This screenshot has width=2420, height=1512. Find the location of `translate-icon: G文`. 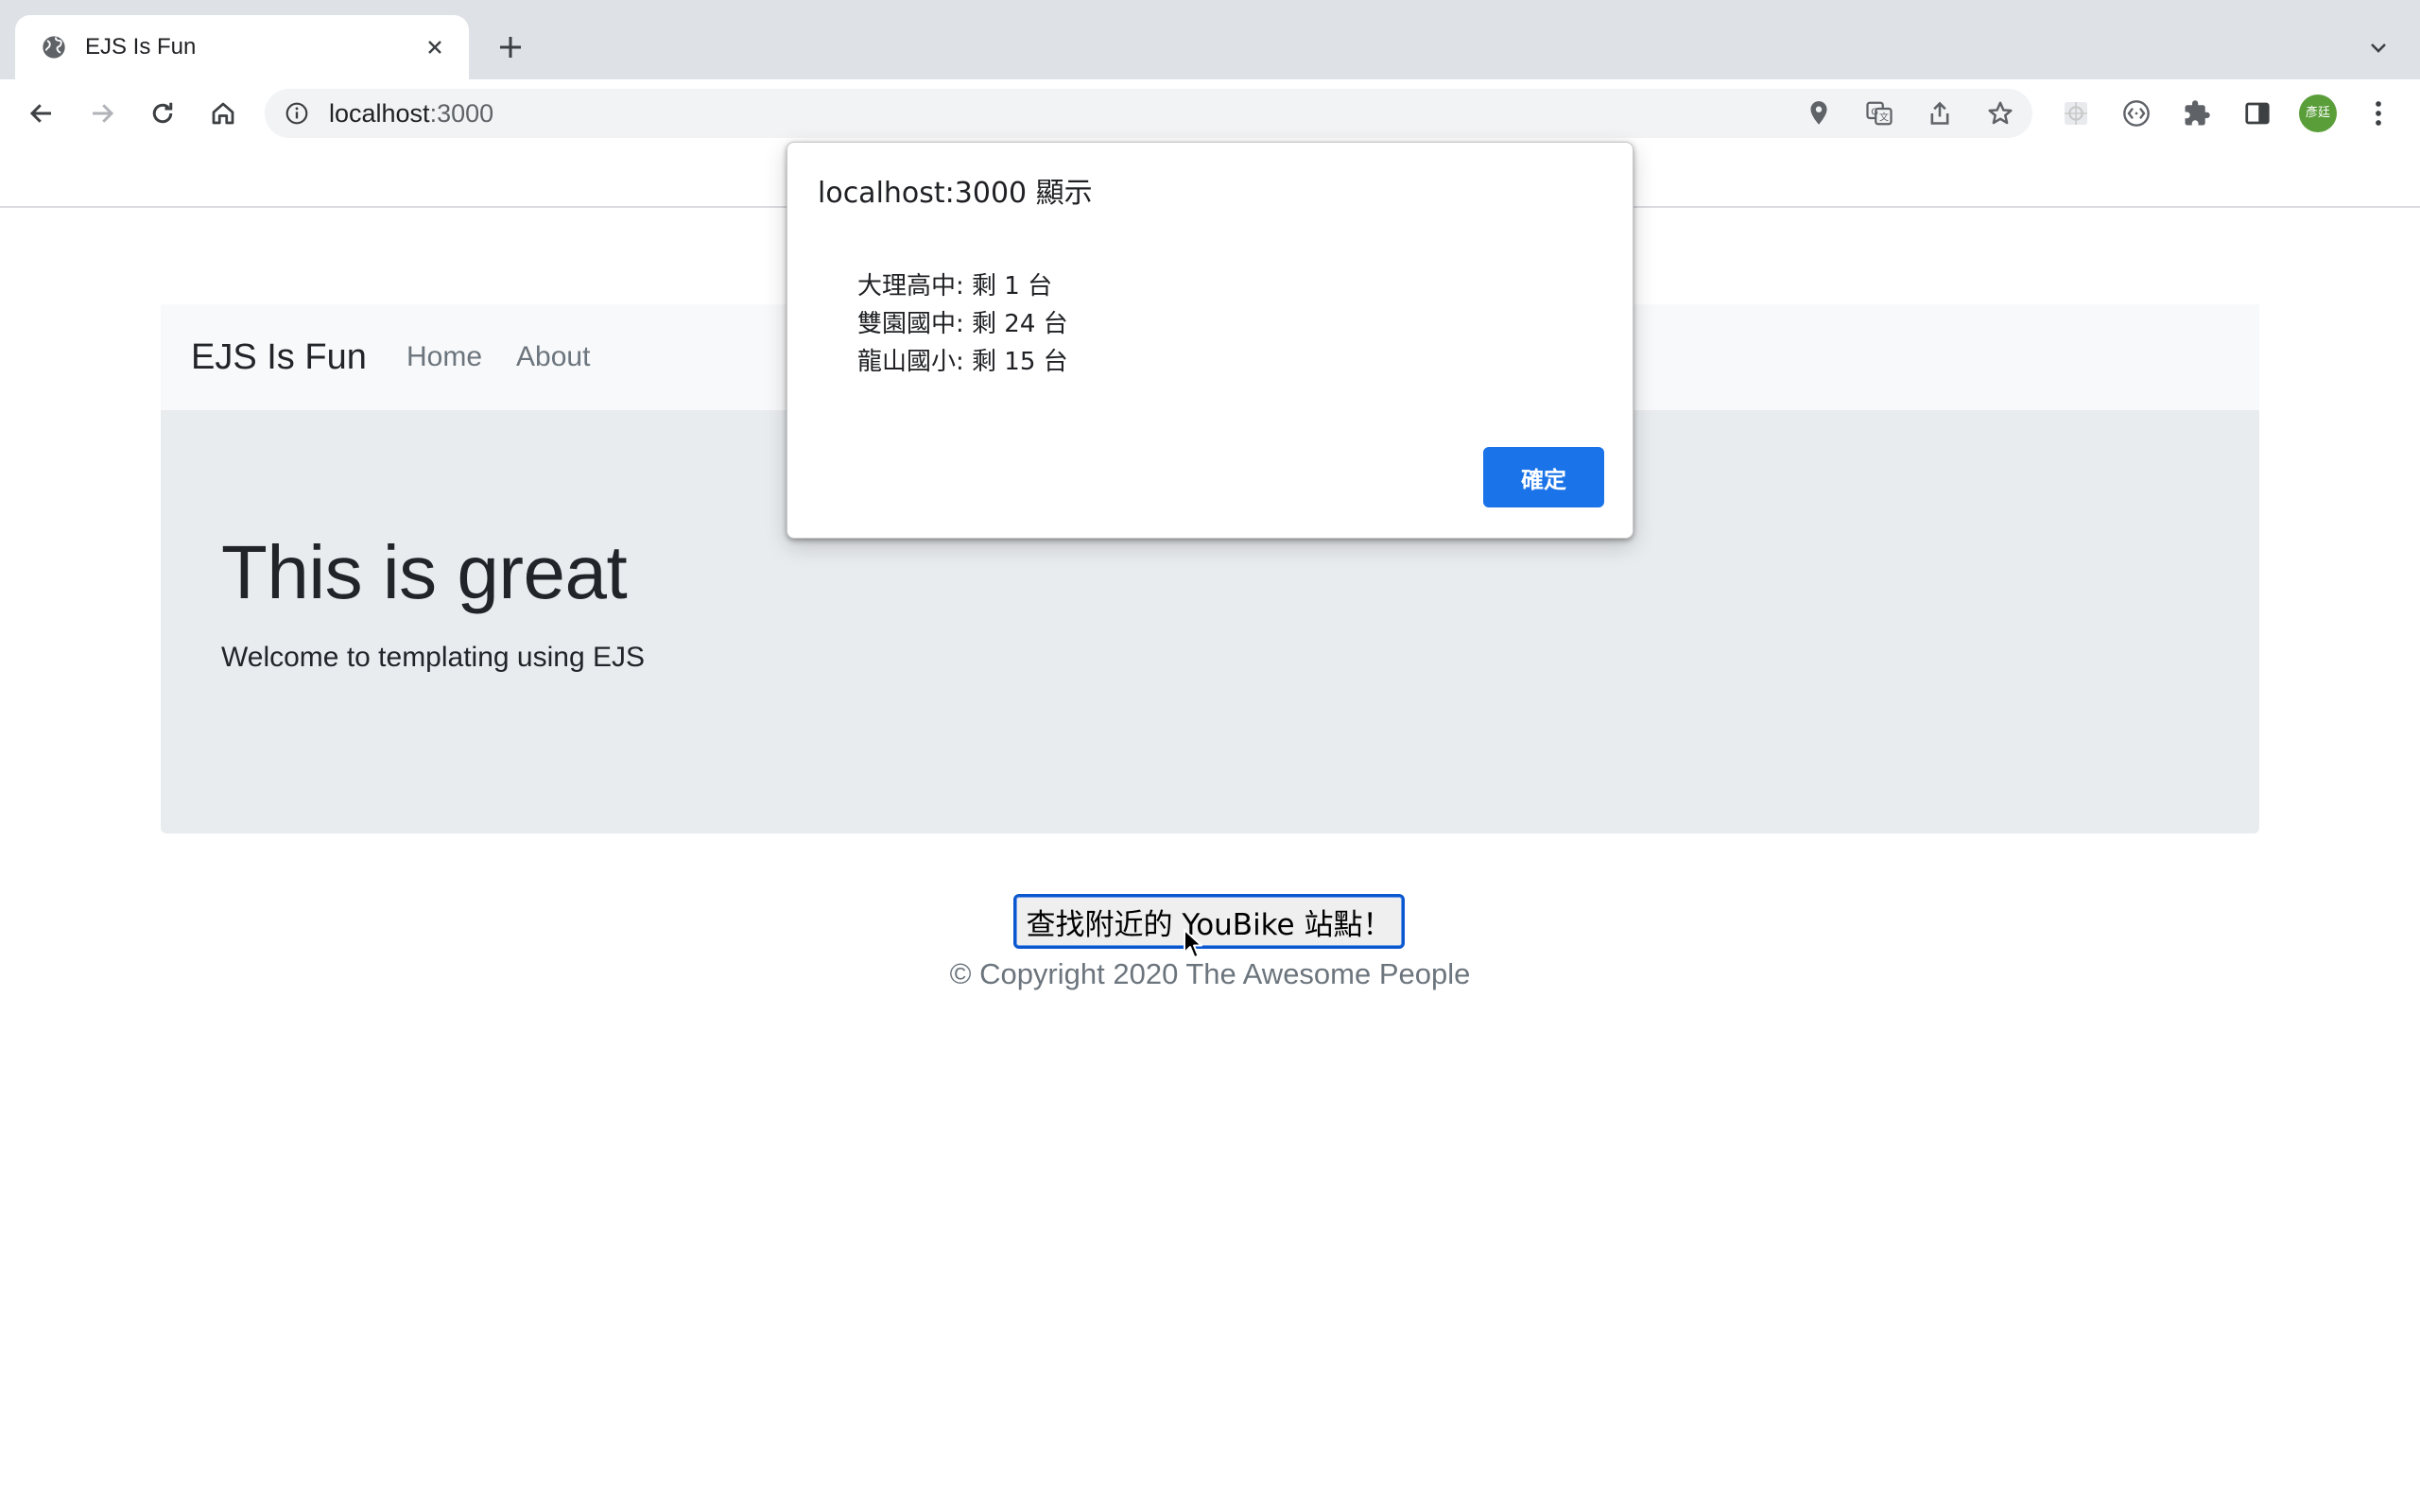

translate-icon: G文 is located at coordinates (1879, 113).